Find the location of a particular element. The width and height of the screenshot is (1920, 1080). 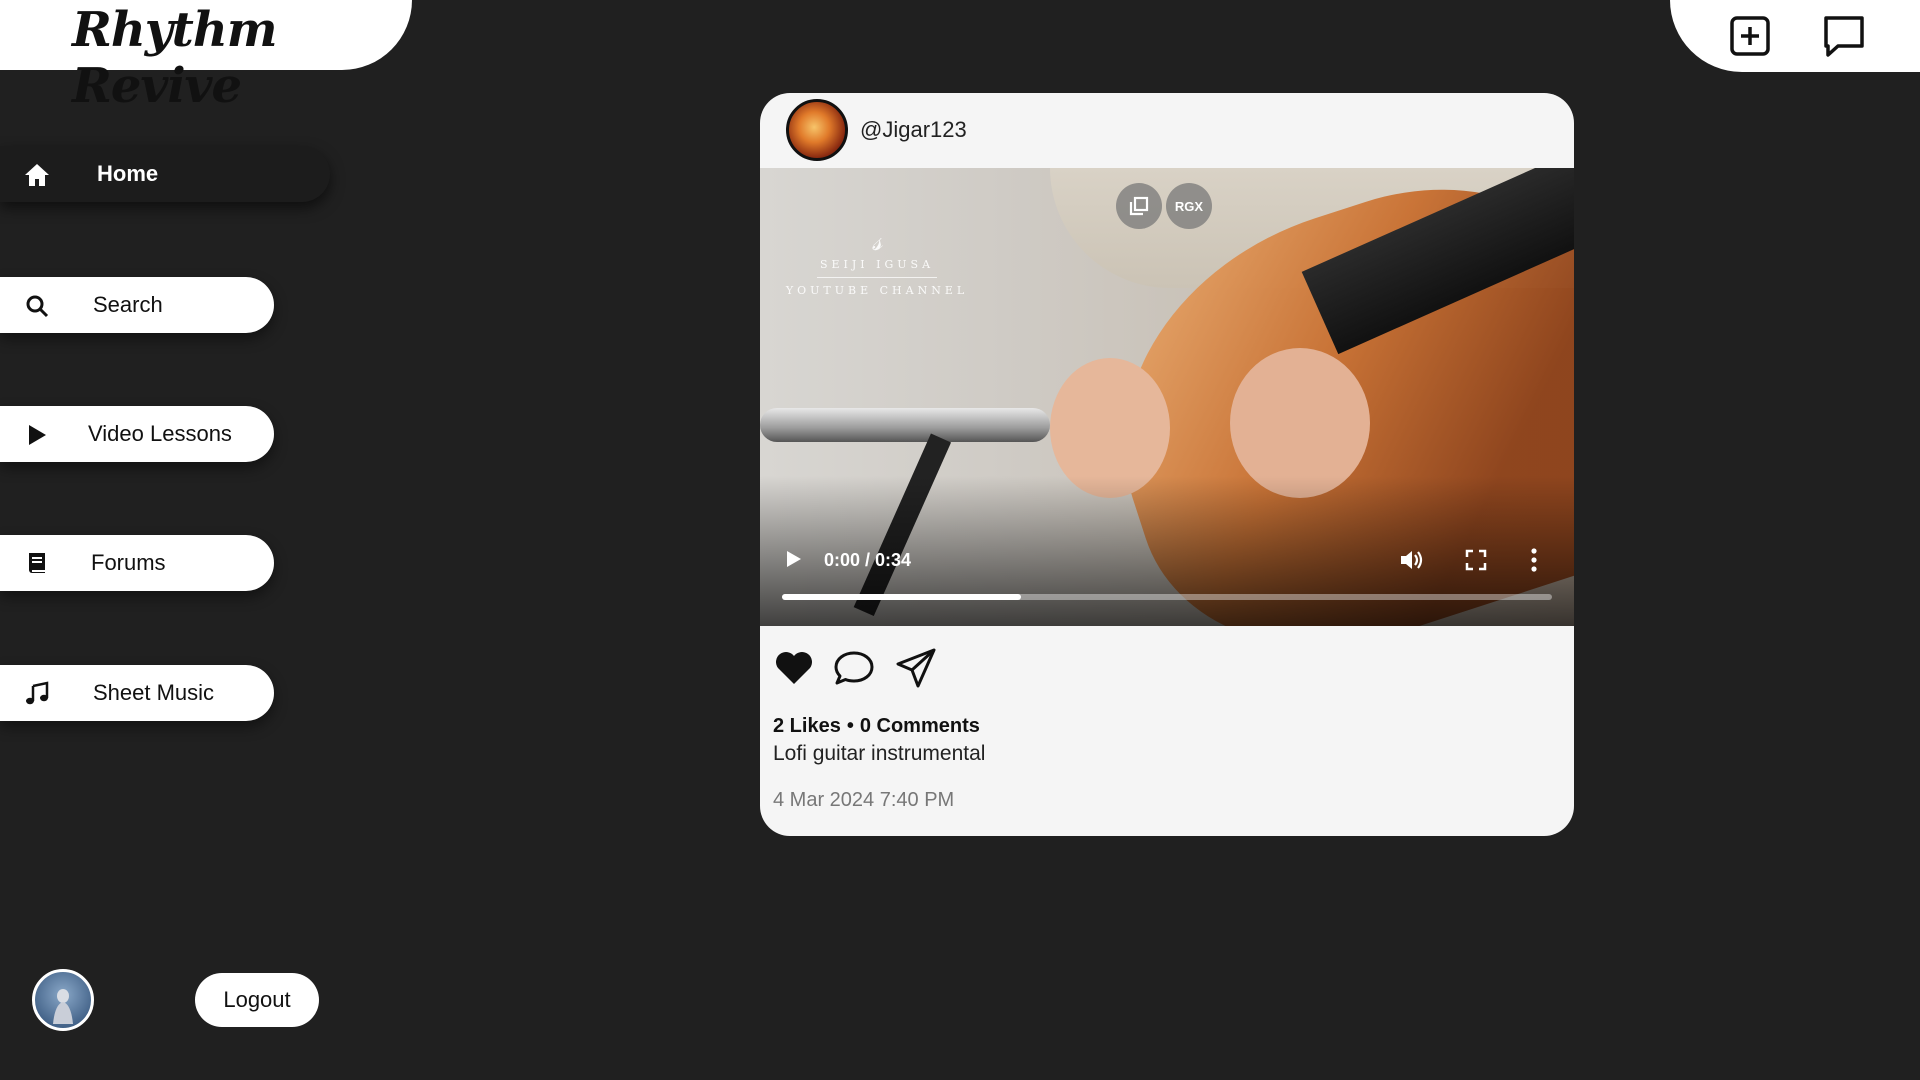

copy-overlay-button is located at coordinates (1139, 206).